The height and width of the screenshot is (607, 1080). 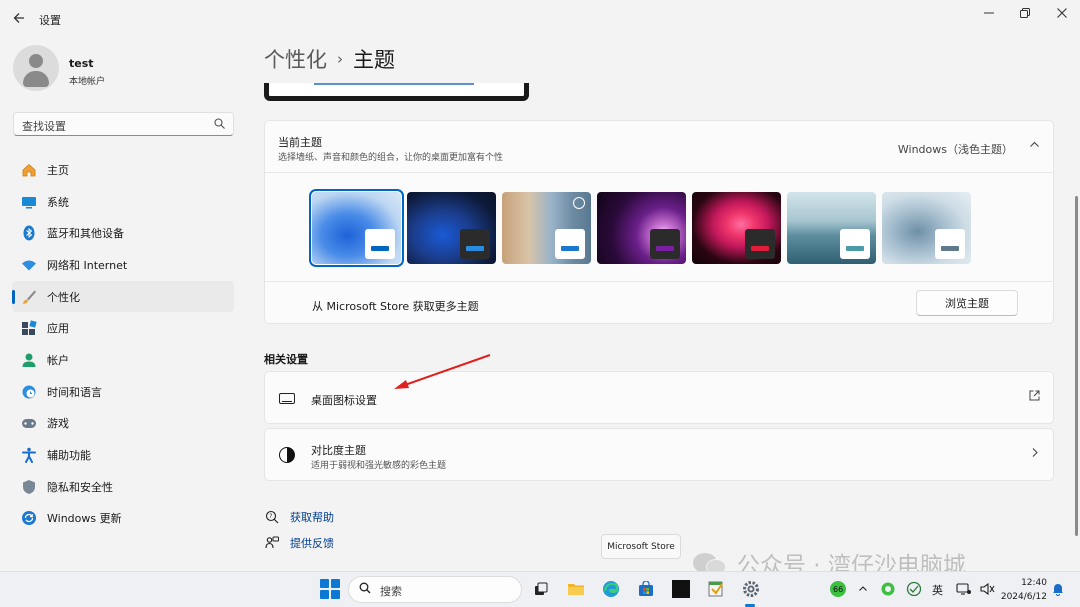 I want to click on sidebar-item-apps: 应用, so click(x=123, y=328).